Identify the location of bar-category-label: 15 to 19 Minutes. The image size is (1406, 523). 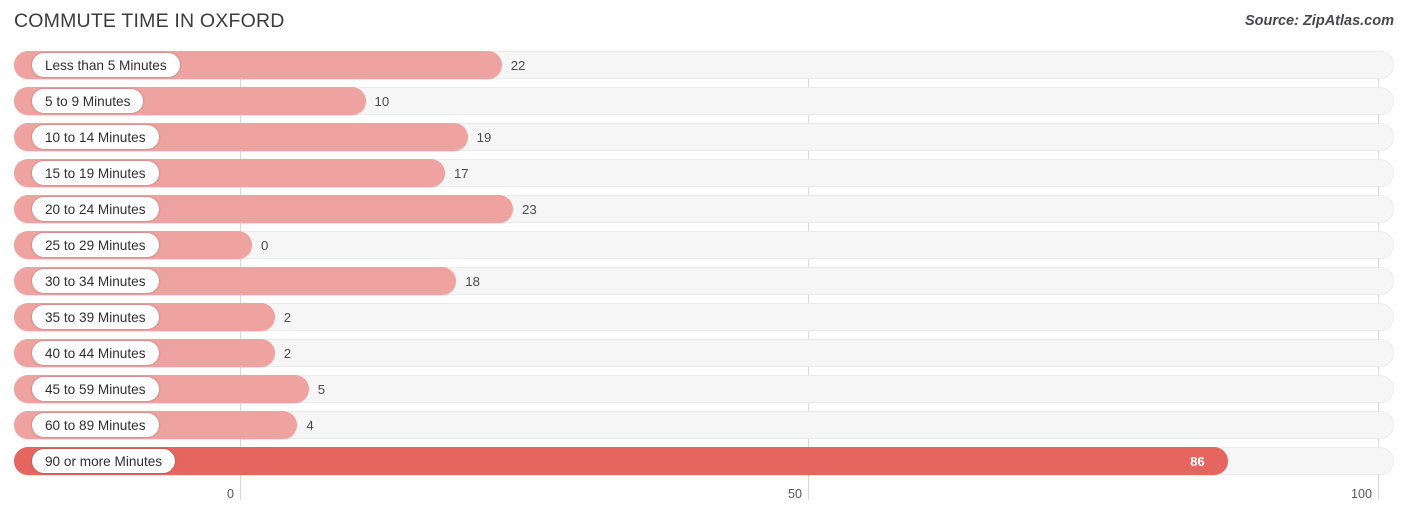
(95, 173).